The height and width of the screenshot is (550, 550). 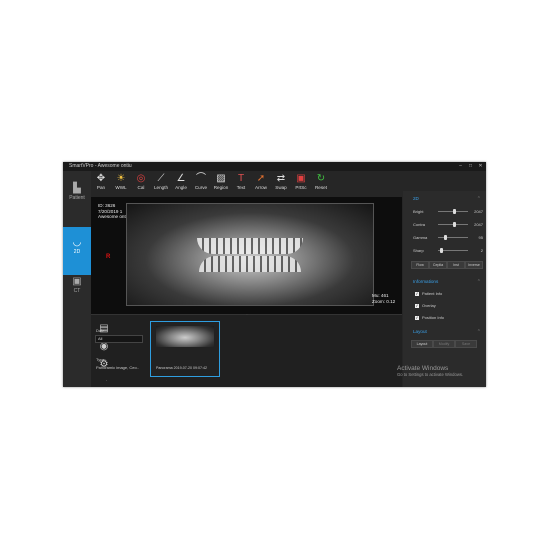 I want to click on checkbox-label: Patient Info, so click(x=432, y=293).